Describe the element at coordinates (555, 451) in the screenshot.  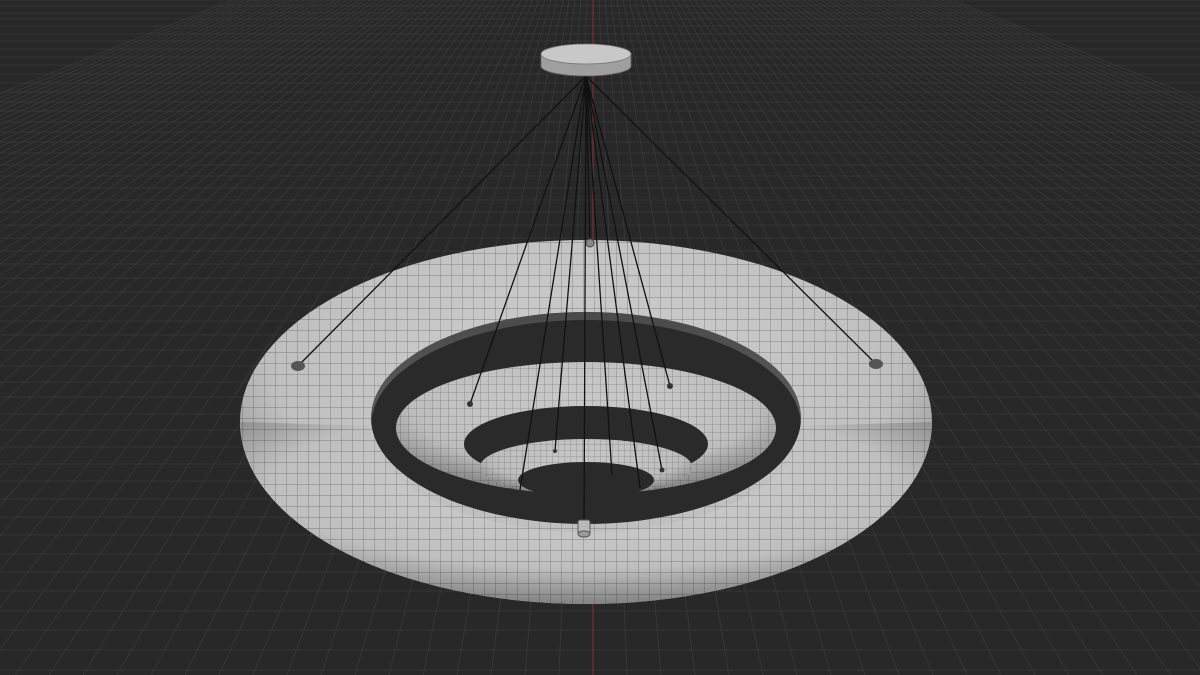
I see `fixture-inner-left` at that location.